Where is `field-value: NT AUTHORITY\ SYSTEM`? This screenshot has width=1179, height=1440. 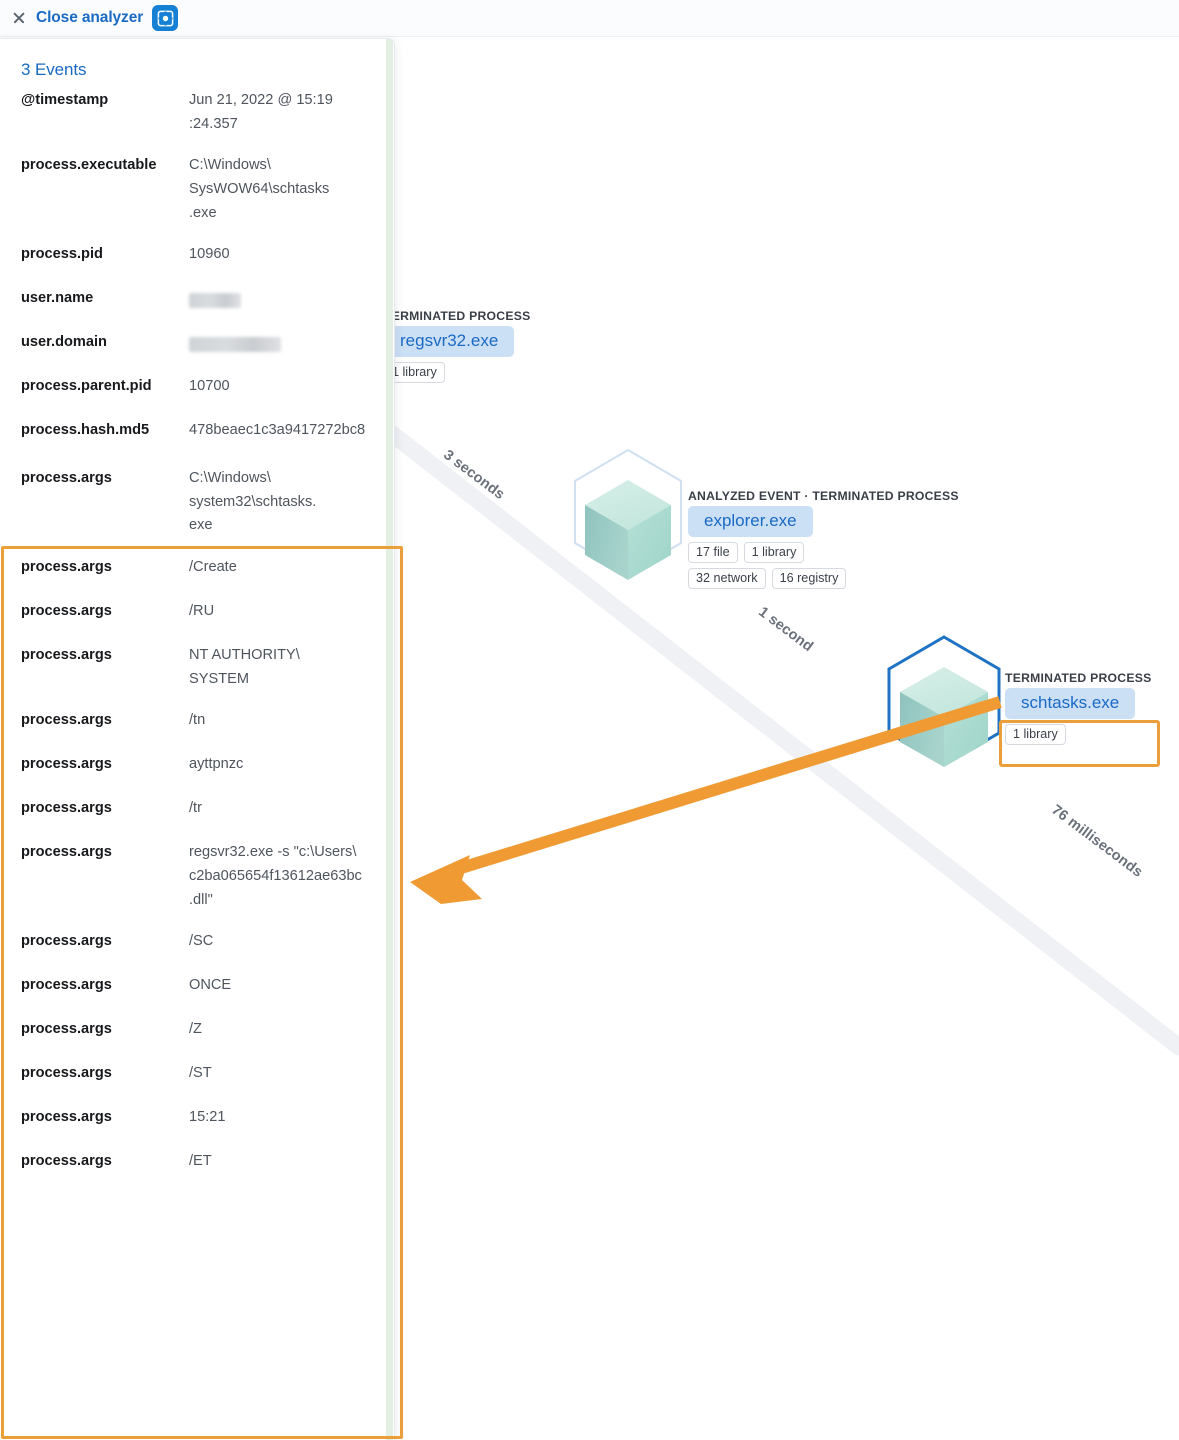
field-value: NT AUTHORITY\ SYSTEM is located at coordinates (244, 667).